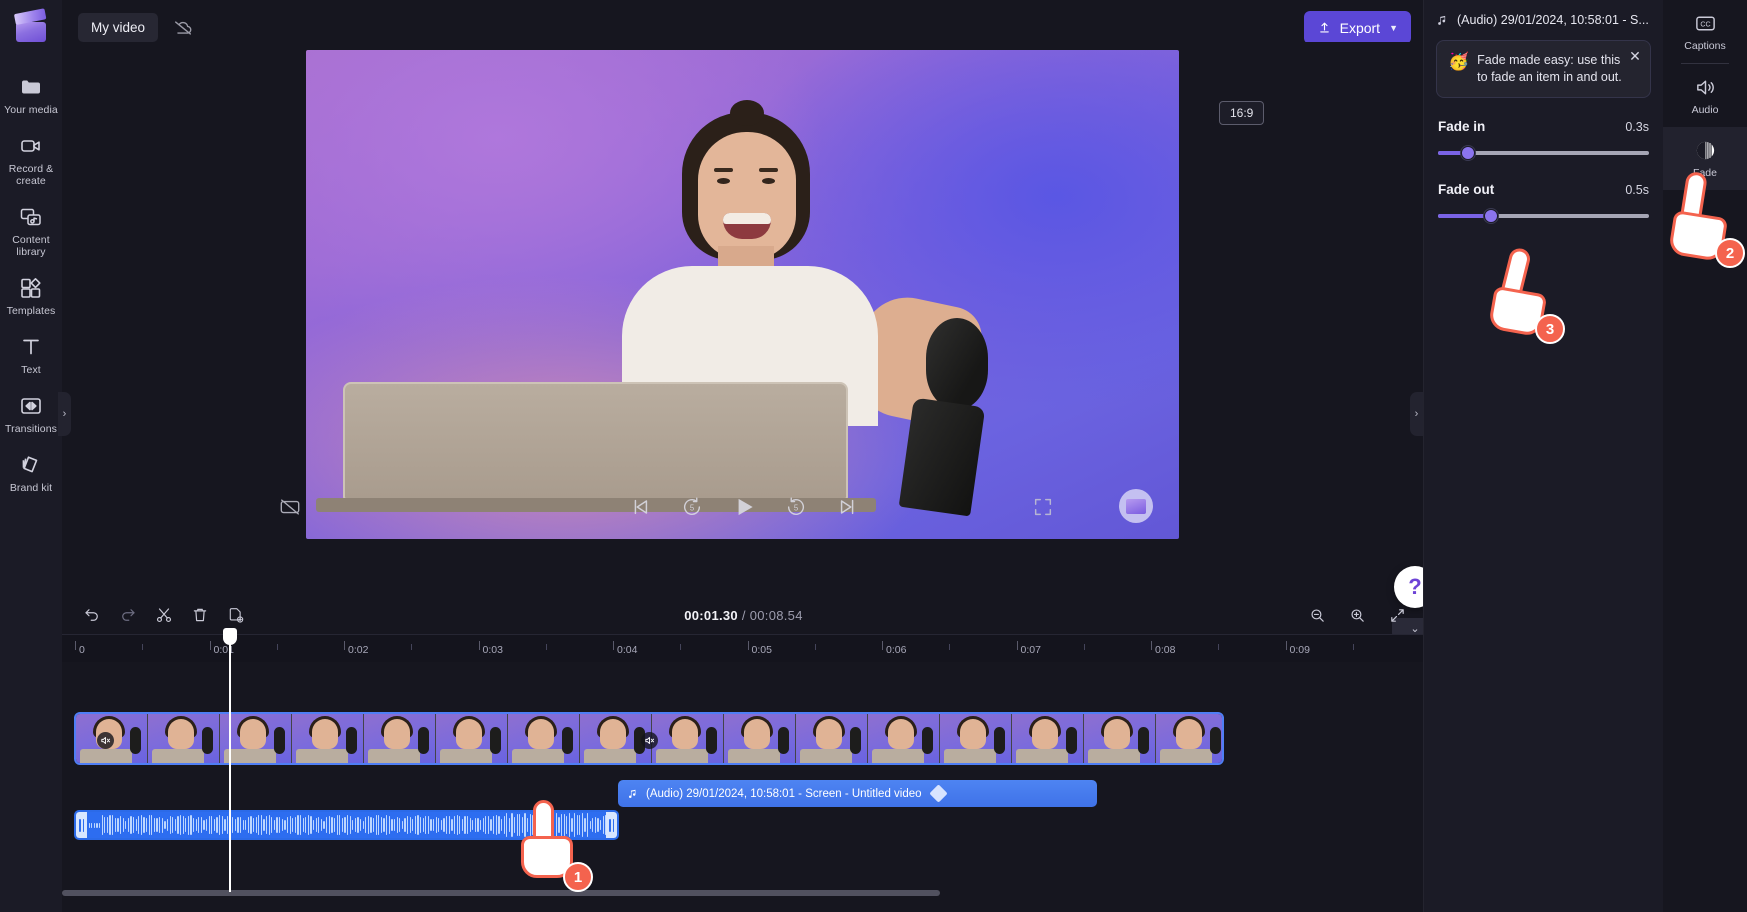  Describe the element at coordinates (776, 615) in the screenshot. I see `total-time: 00:08.54` at that location.